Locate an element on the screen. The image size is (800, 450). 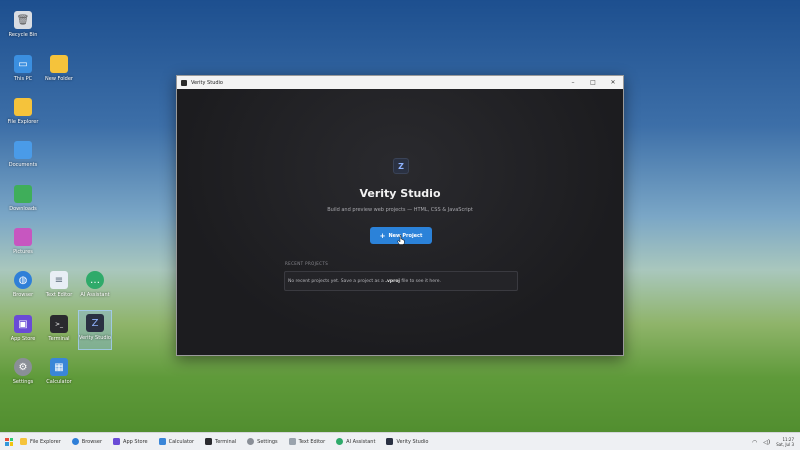
gear-icon is located at coordinates (251, 441).